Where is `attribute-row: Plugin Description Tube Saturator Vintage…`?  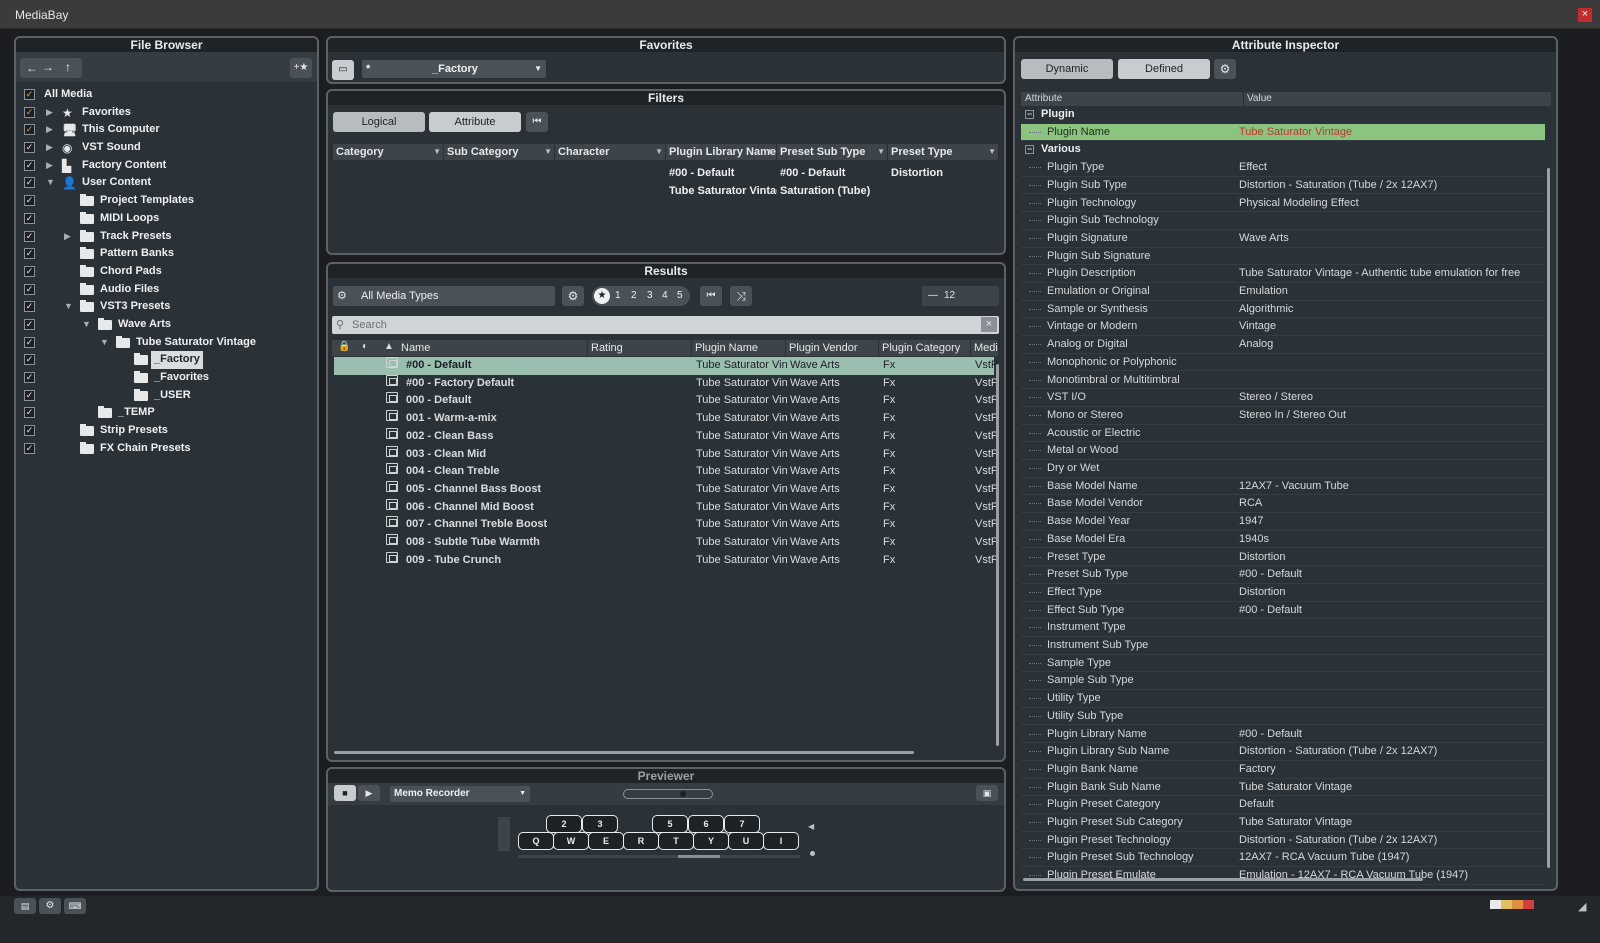
attribute-row: Plugin Description Tube Saturator Vintage… is located at coordinates (1283, 274).